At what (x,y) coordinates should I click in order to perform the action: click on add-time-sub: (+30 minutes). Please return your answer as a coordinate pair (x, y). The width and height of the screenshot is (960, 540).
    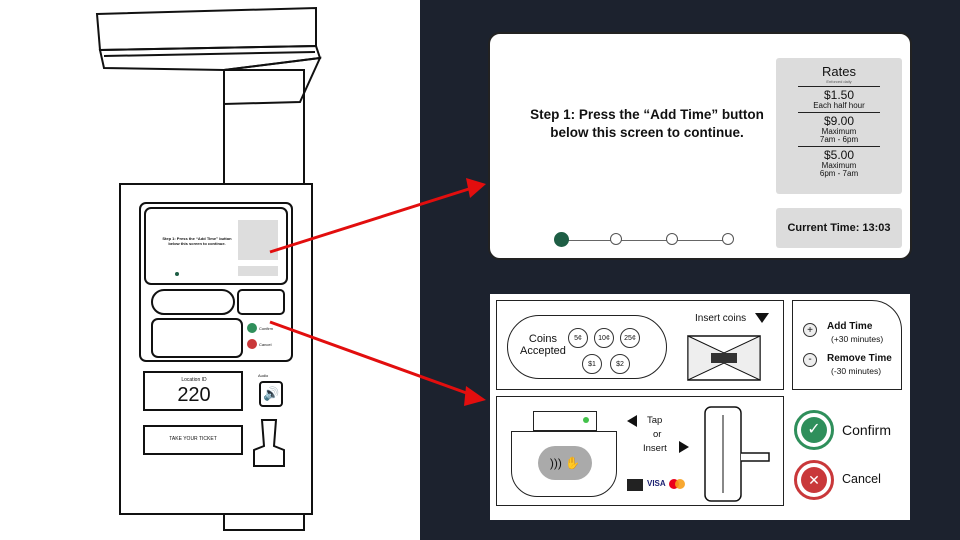
    Looking at the image, I should click on (857, 339).